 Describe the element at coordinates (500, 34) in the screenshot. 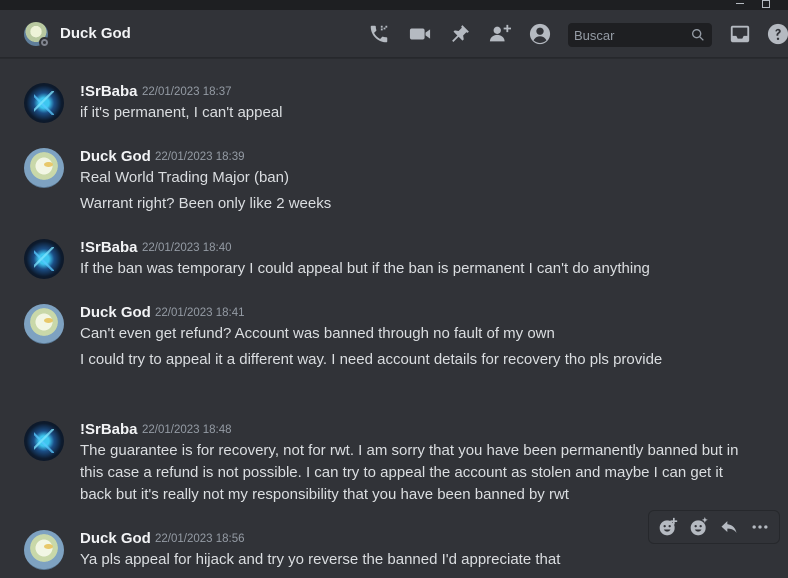

I see `add-user-icon` at that location.